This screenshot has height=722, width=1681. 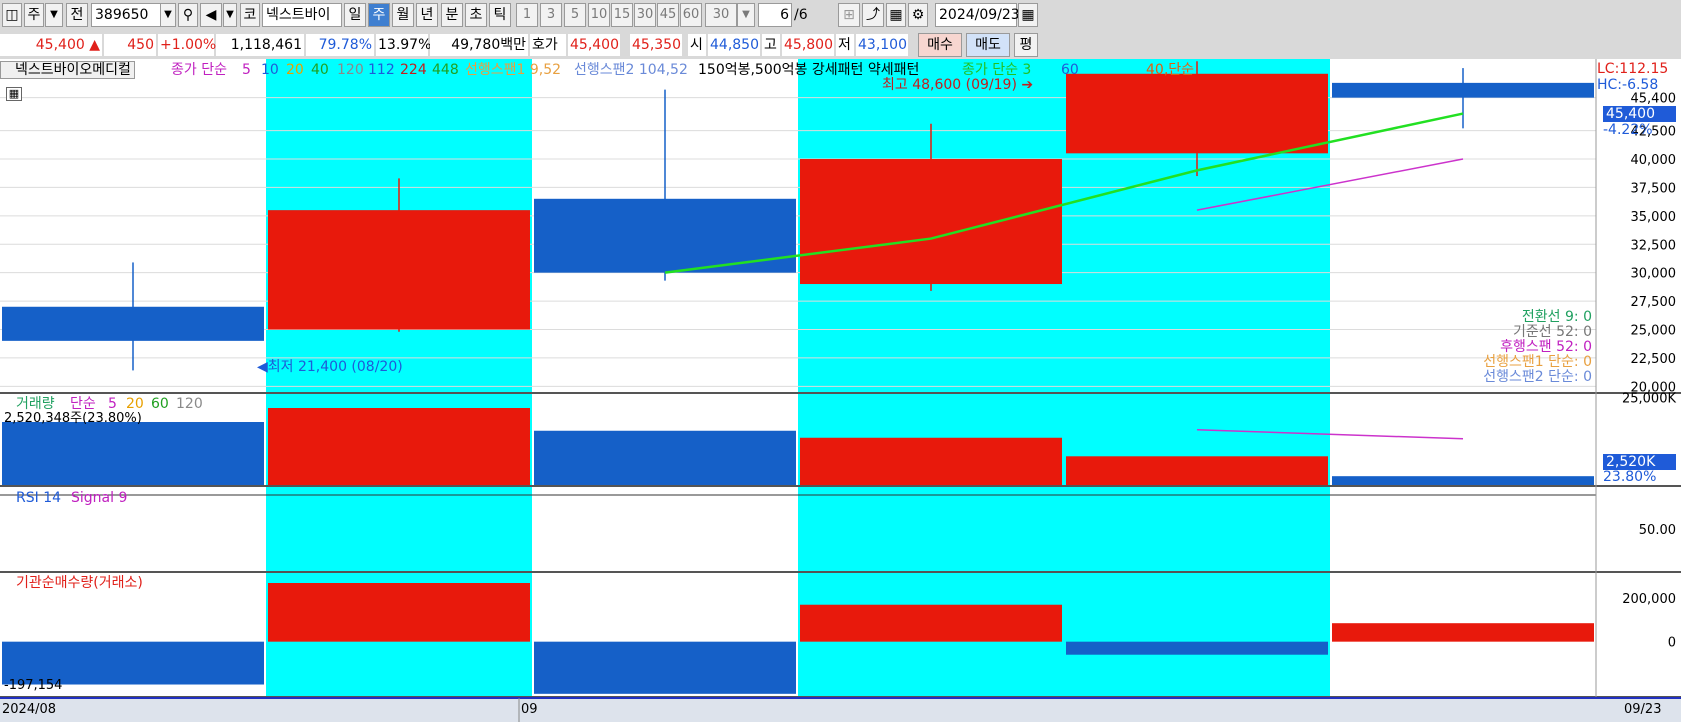 I want to click on eval-button: 평, so click(x=1026, y=45).